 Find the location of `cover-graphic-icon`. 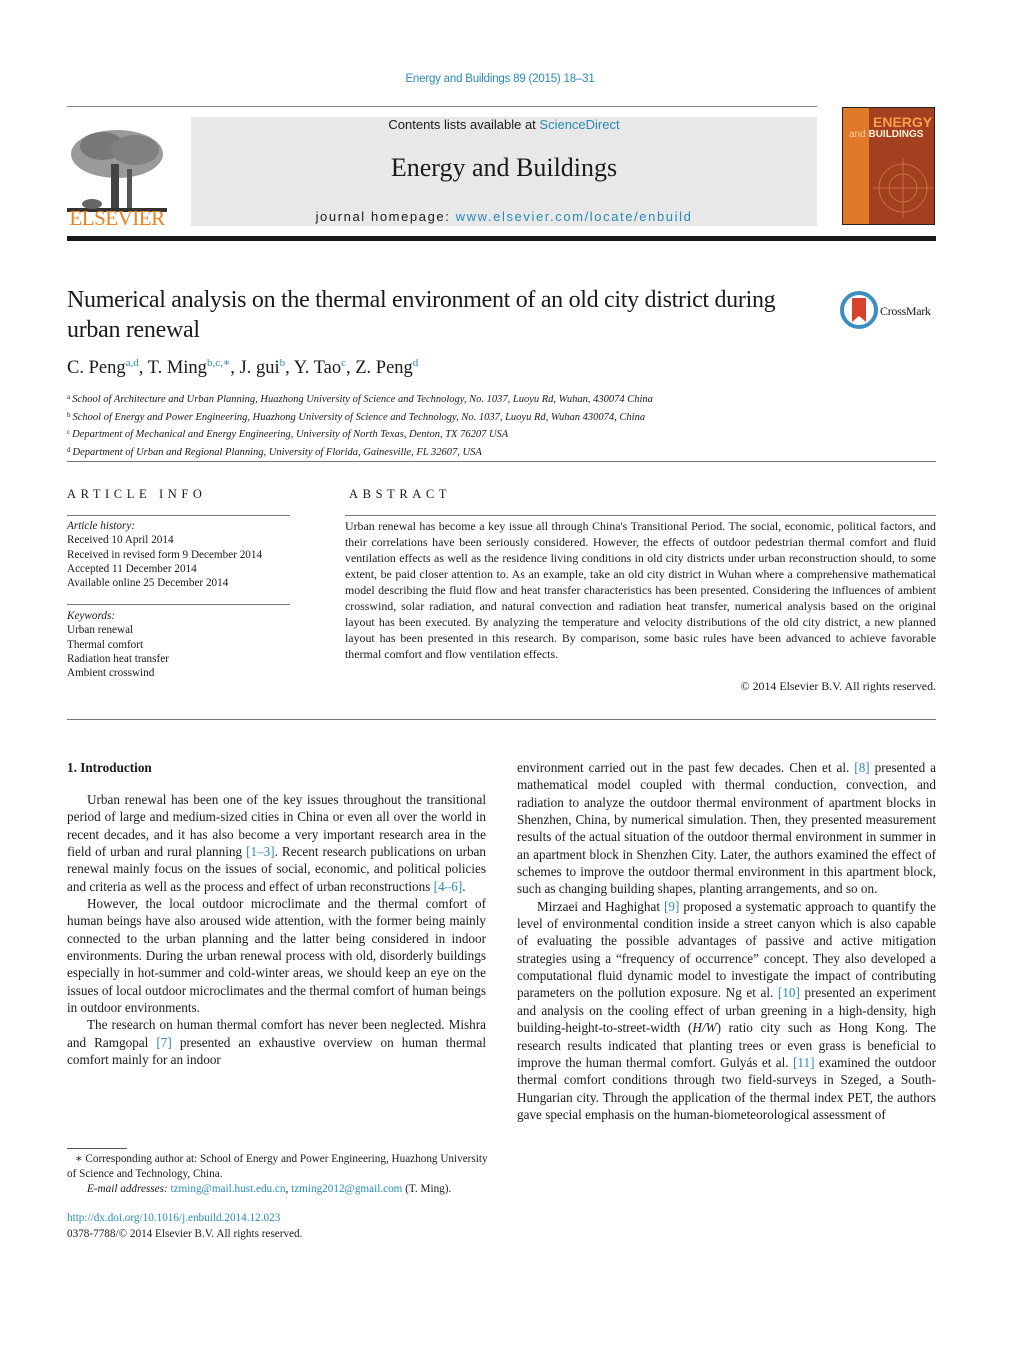

cover-graphic-icon is located at coordinates (903, 188).